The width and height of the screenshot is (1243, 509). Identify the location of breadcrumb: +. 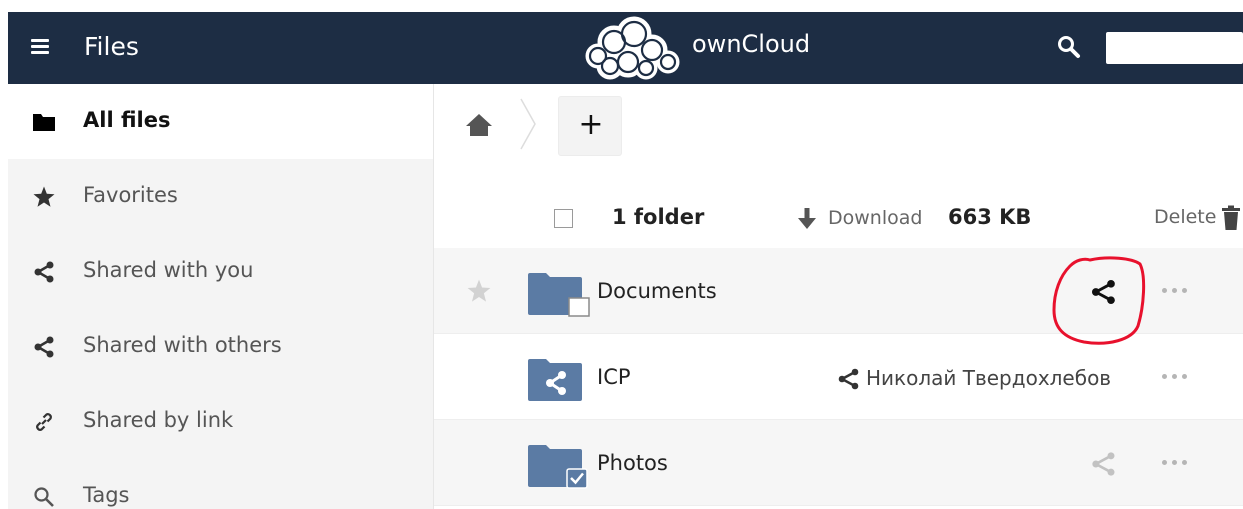
(838, 129).